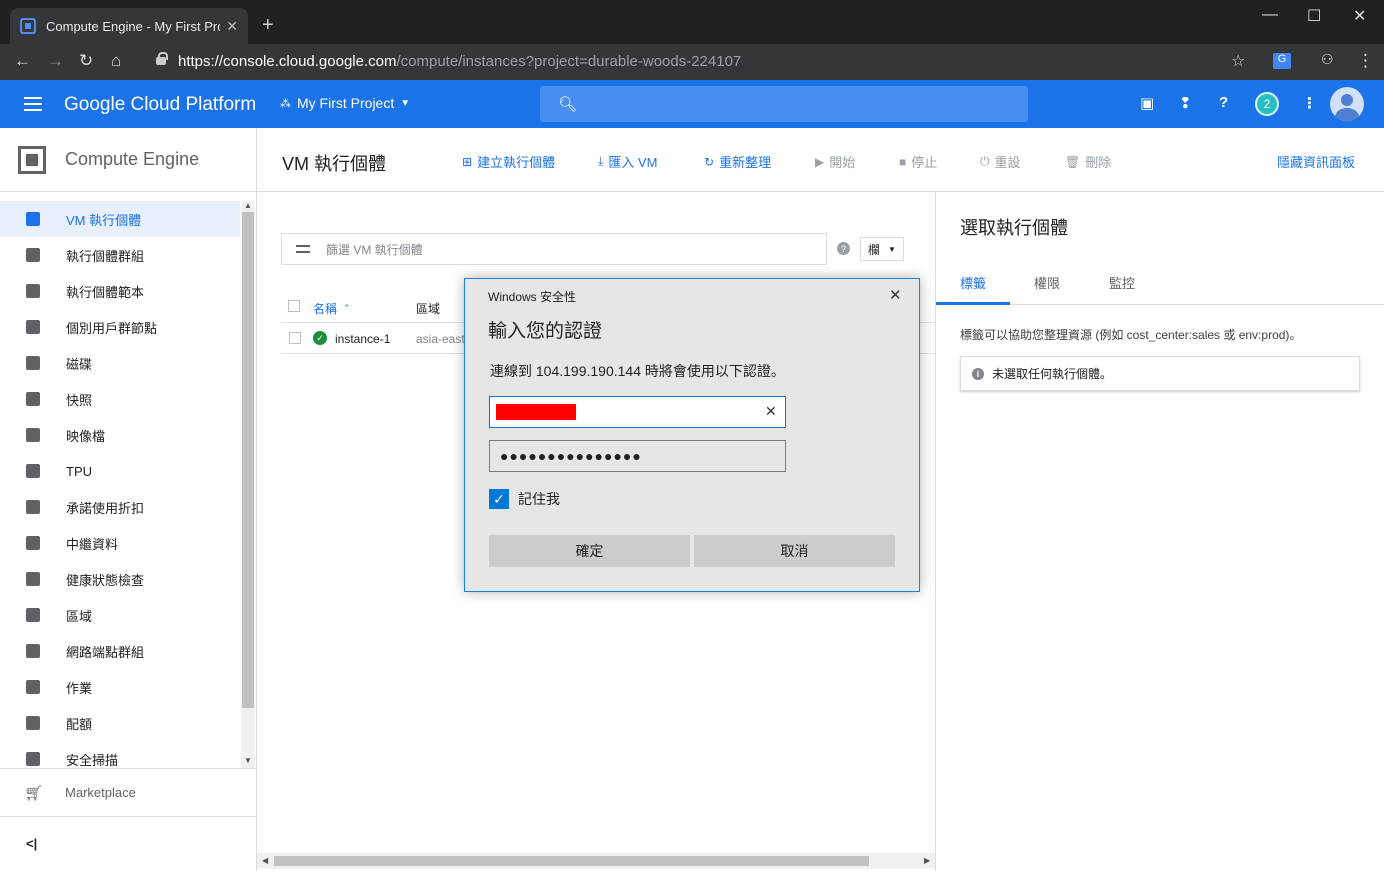 This screenshot has height=871, width=1384. I want to click on reset-button: ⏻ 重設, so click(1000, 161).